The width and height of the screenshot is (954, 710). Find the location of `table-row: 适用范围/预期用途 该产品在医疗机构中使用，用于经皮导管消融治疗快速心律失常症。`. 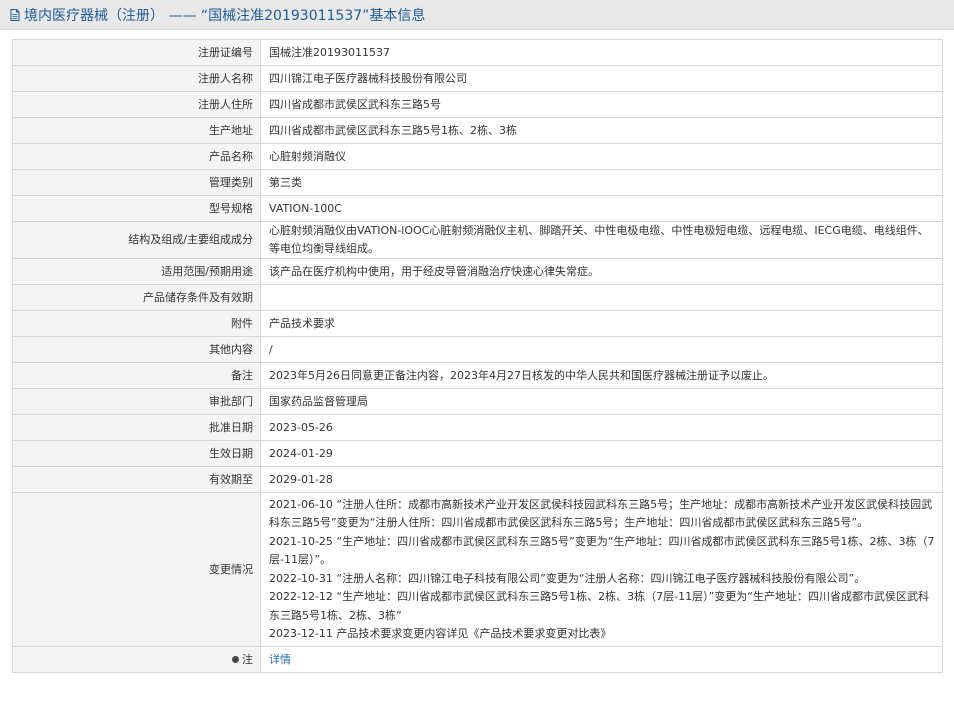

table-row: 适用范围/预期用途 该产品在医疗机构中使用，用于经皮导管消融治疗快速心律失常症。 is located at coordinates (477, 271).